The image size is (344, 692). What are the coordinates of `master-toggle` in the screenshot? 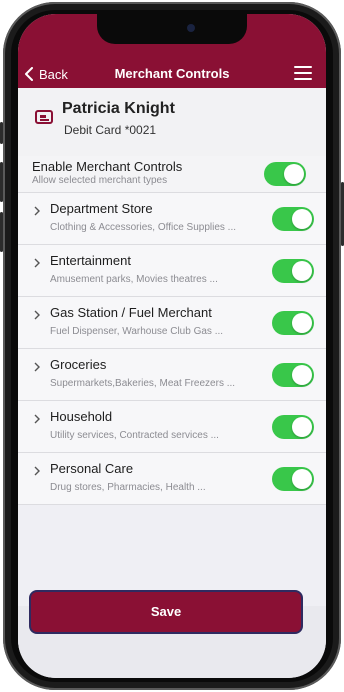 It's located at (285, 174).